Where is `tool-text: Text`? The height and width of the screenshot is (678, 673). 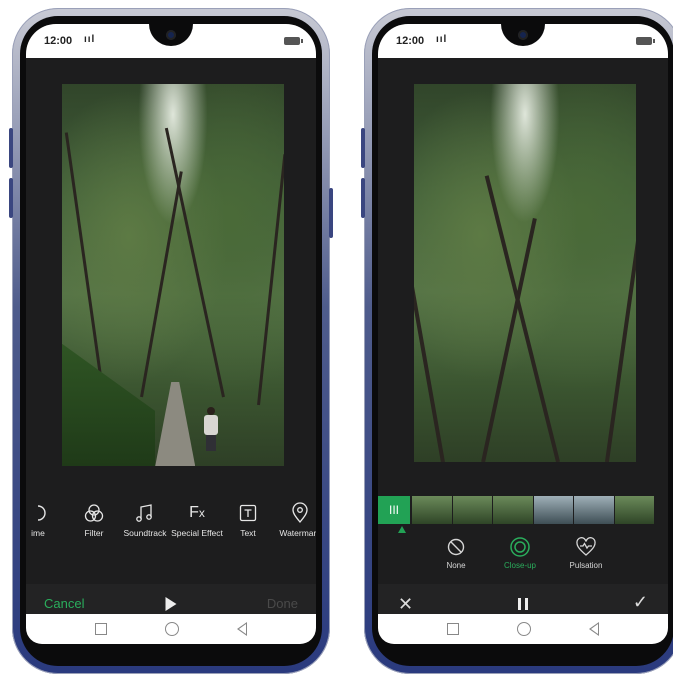
tool-text: Text is located at coordinates (248, 520).